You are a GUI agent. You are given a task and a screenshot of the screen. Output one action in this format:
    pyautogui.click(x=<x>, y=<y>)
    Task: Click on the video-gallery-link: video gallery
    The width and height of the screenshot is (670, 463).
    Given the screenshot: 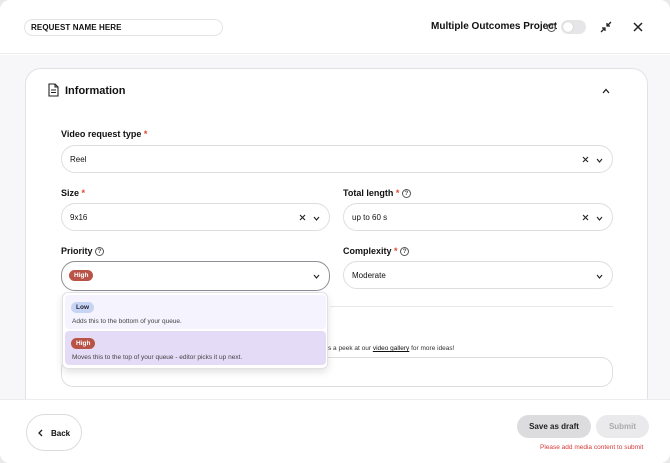 What is the action you would take?
    pyautogui.click(x=391, y=348)
    